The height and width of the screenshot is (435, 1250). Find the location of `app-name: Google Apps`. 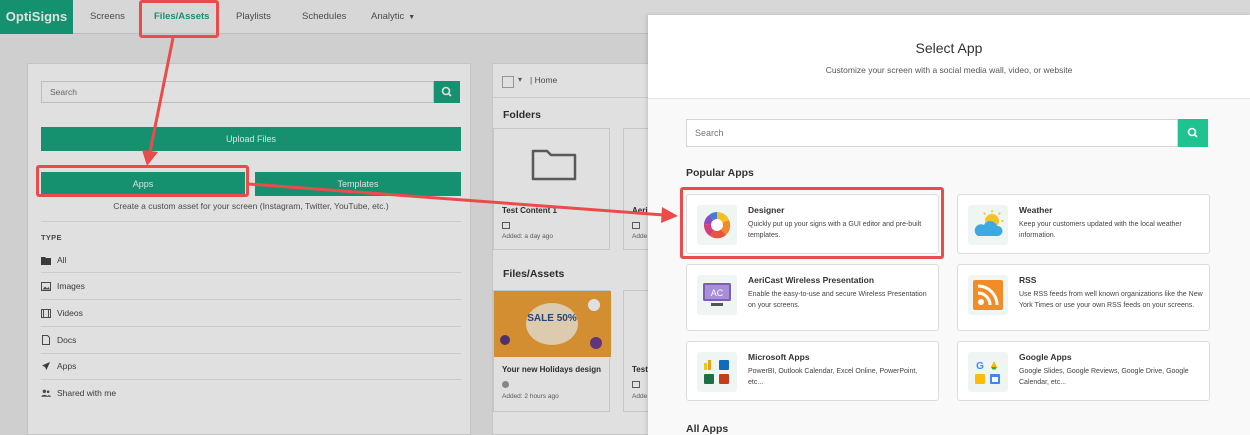

app-name: Google Apps is located at coordinates (1045, 357).